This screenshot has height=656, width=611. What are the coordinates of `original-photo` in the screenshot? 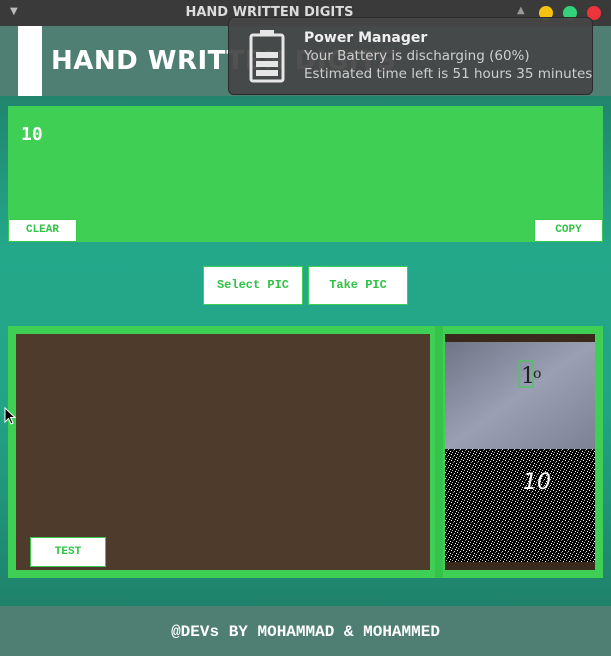 It's located at (520, 395).